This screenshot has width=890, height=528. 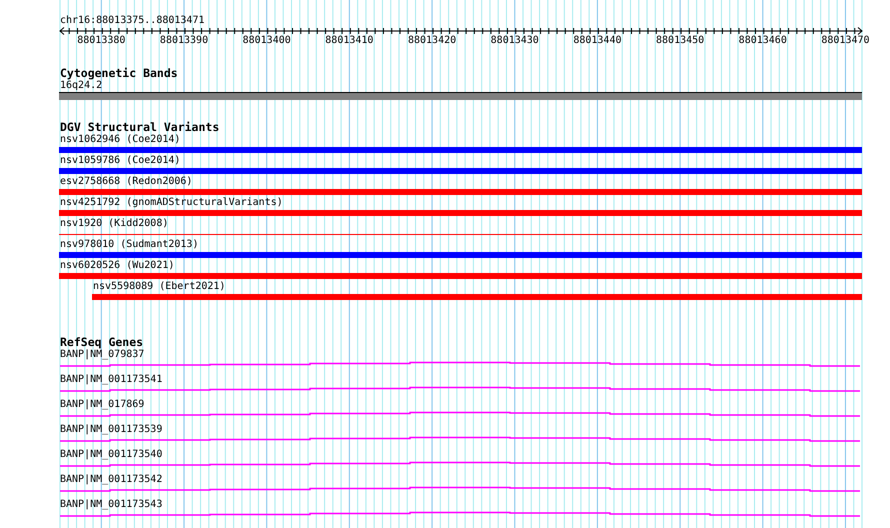 What do you see at coordinates (266, 41) in the screenshot?
I see `ruler-label: 88013400` at bounding box center [266, 41].